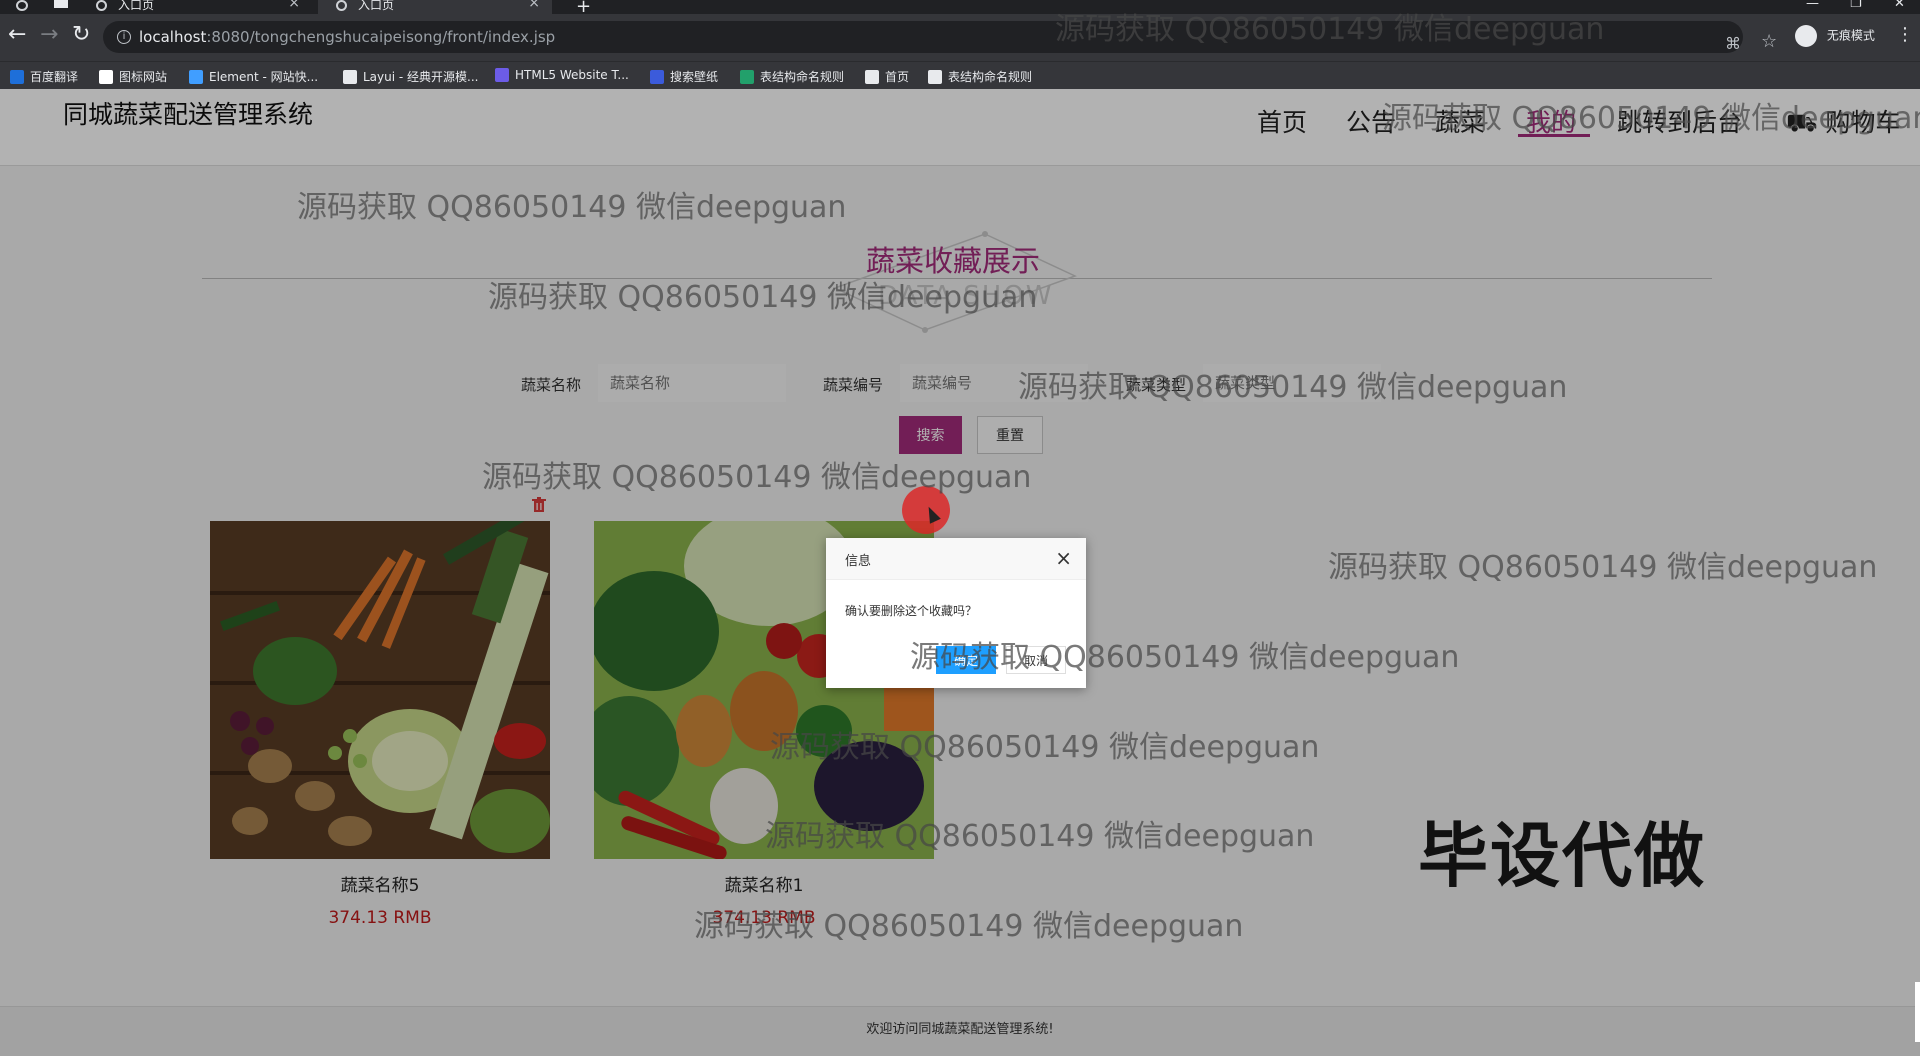  I want to click on browser-tab-bar: 入口页 × 入口页 × + — ❐ ✕, so click(960, 8).